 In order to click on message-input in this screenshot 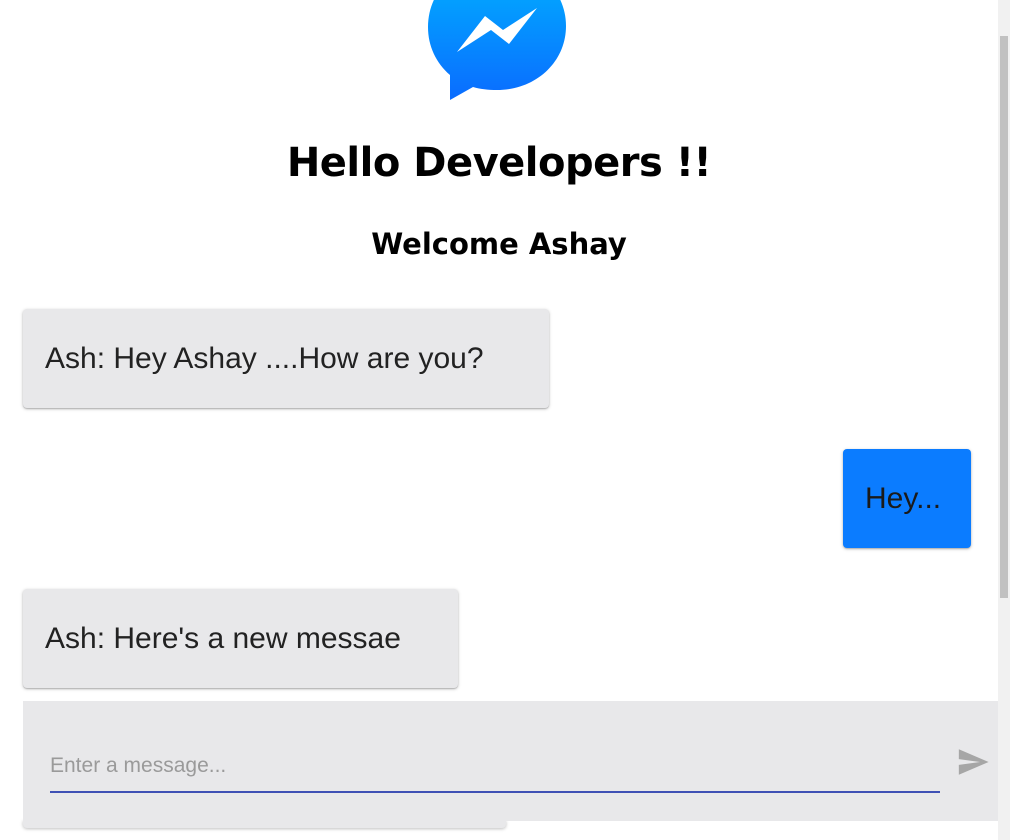, I will do `click(495, 767)`.